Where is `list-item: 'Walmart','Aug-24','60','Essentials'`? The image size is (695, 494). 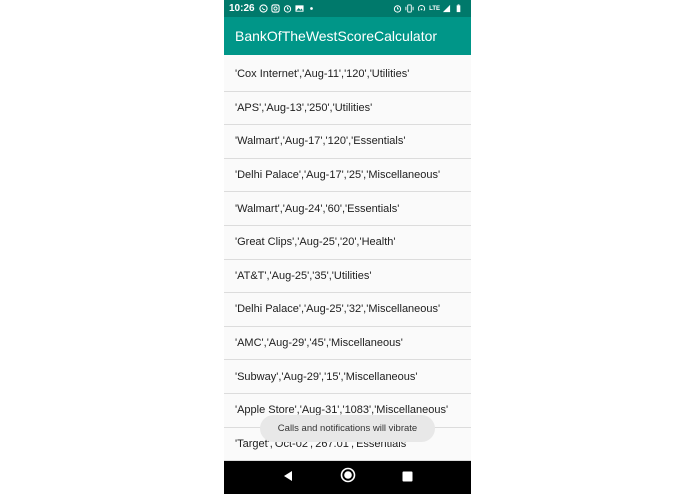 list-item: 'Walmart','Aug-24','60','Essentials' is located at coordinates (347, 209).